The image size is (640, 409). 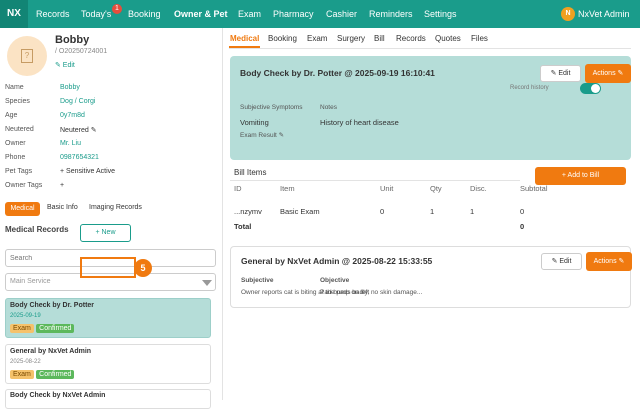 I want to click on record-card: Body Check by NxVet Admin, so click(x=108, y=399).